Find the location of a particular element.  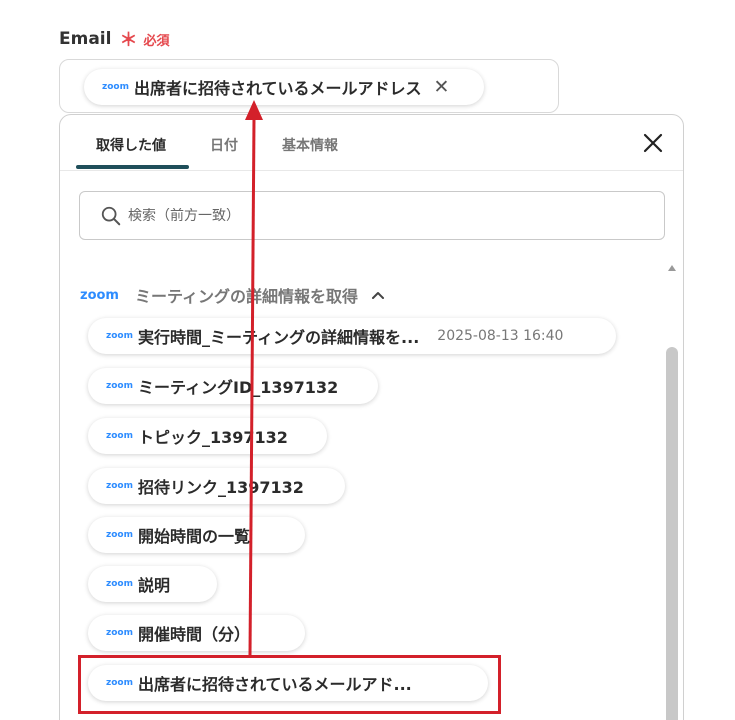

active-tab-indicator is located at coordinates (132, 167).